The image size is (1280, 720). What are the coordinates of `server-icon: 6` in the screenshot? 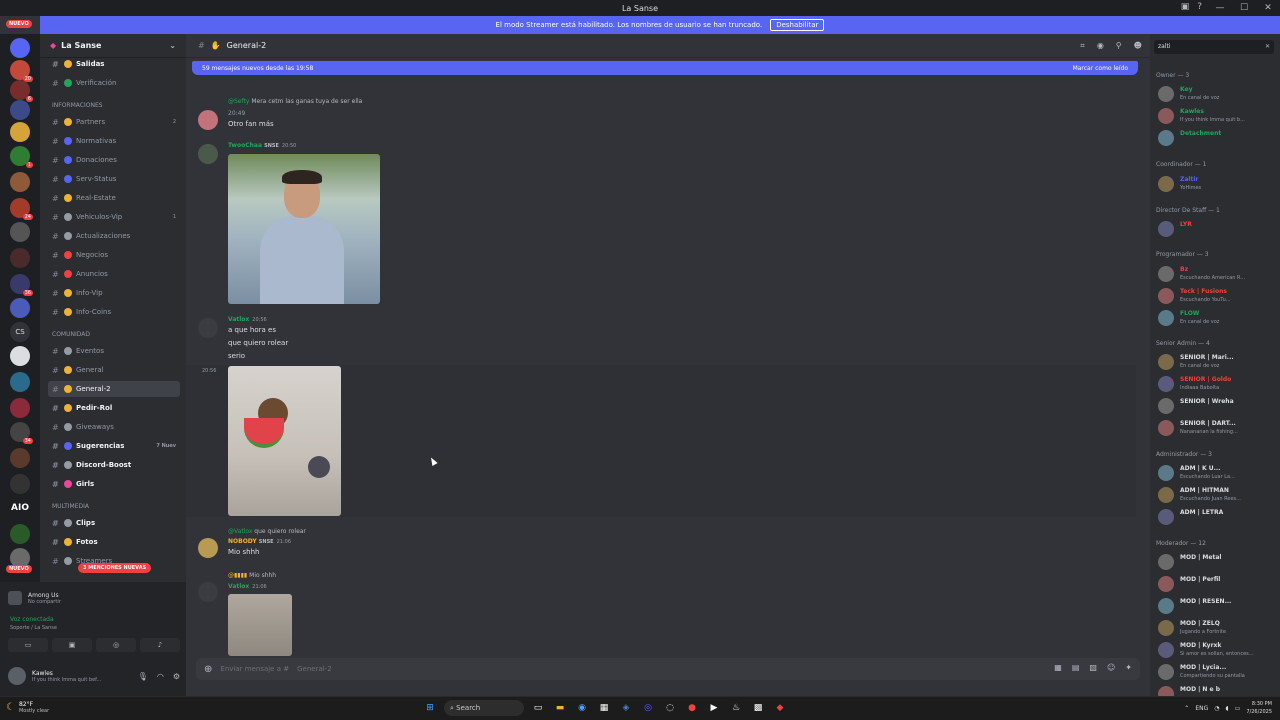 It's located at (21, 91).